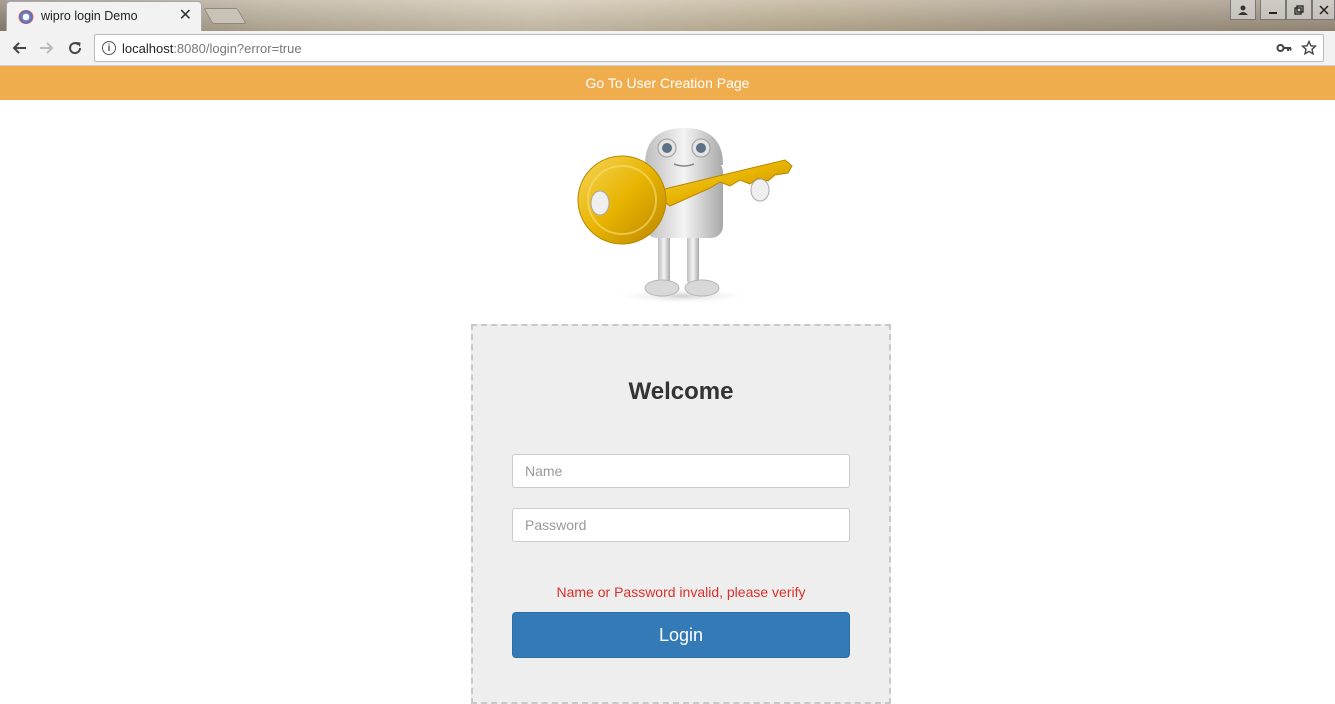 The image size is (1335, 704). Describe the element at coordinates (47, 48) in the screenshot. I see `forward-arrow-icon` at that location.